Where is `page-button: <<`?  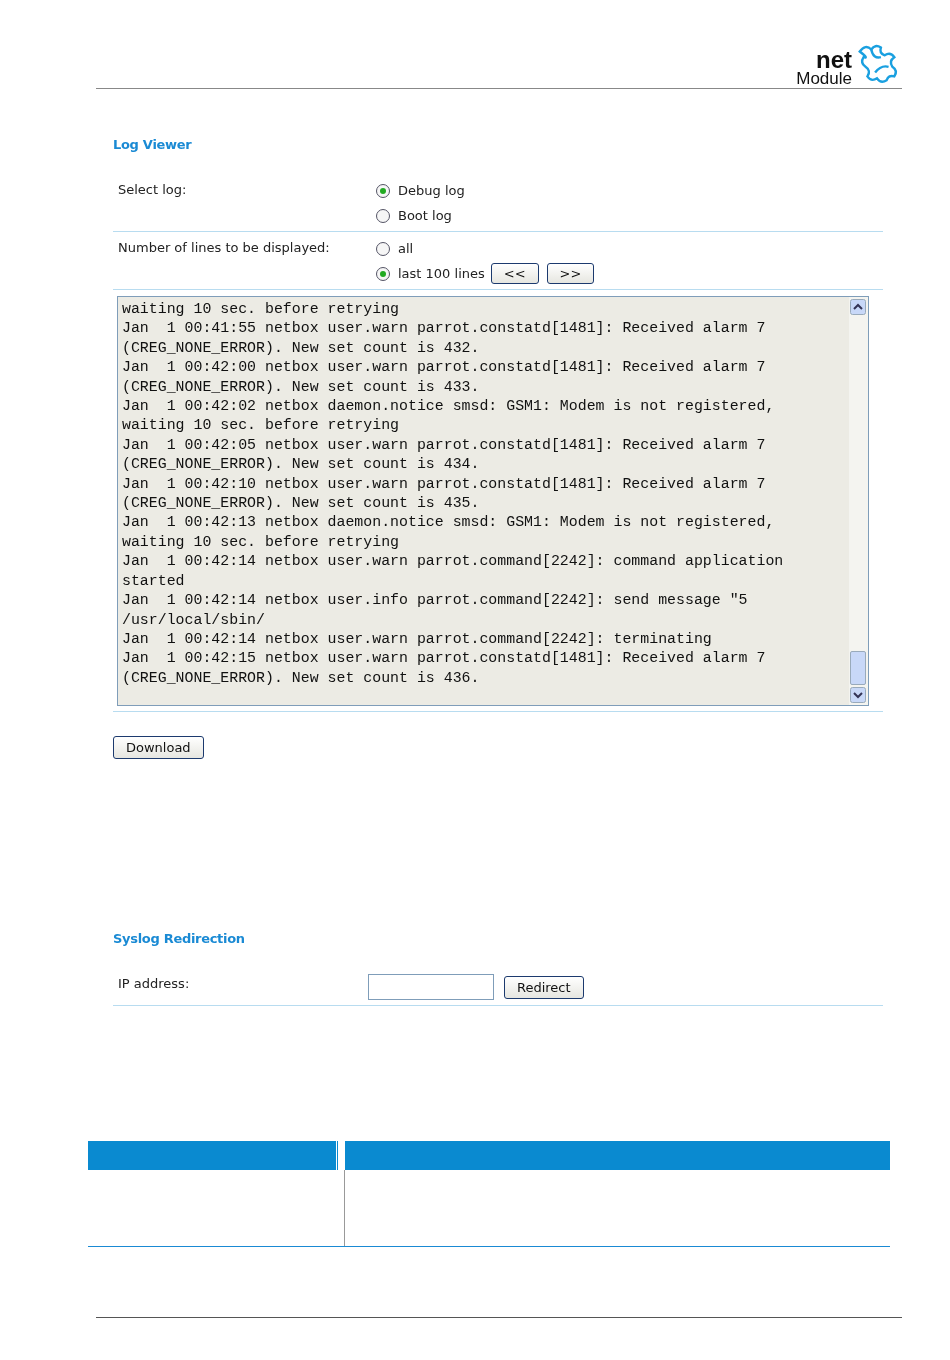 page-button: << is located at coordinates (514, 273).